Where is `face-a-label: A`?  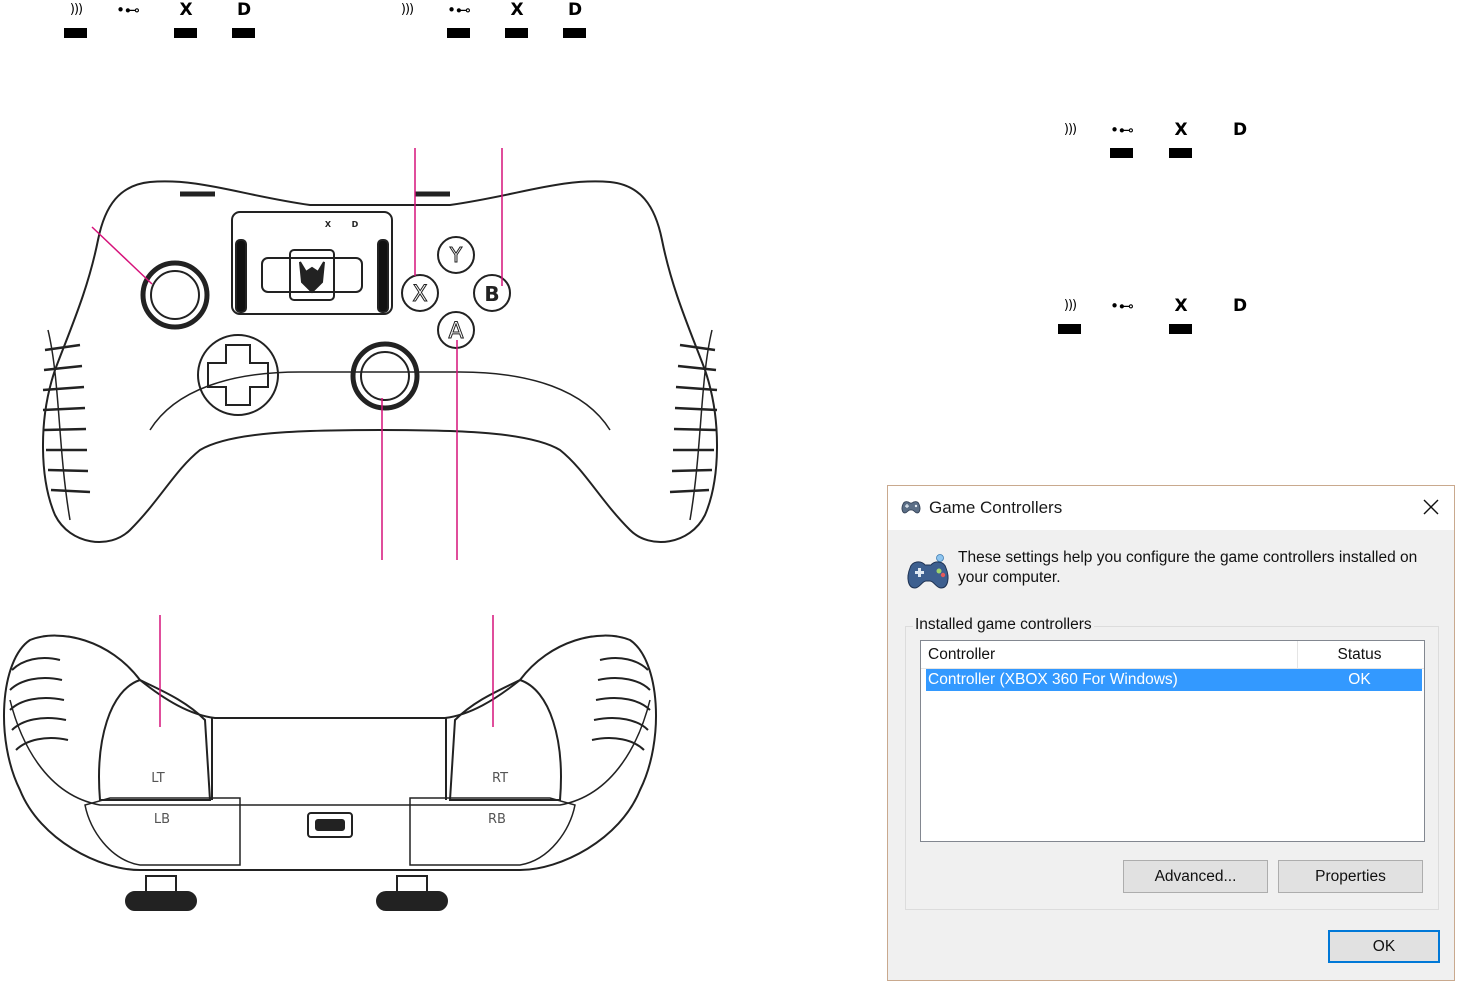
face-a-label: A is located at coordinates (455, 331).